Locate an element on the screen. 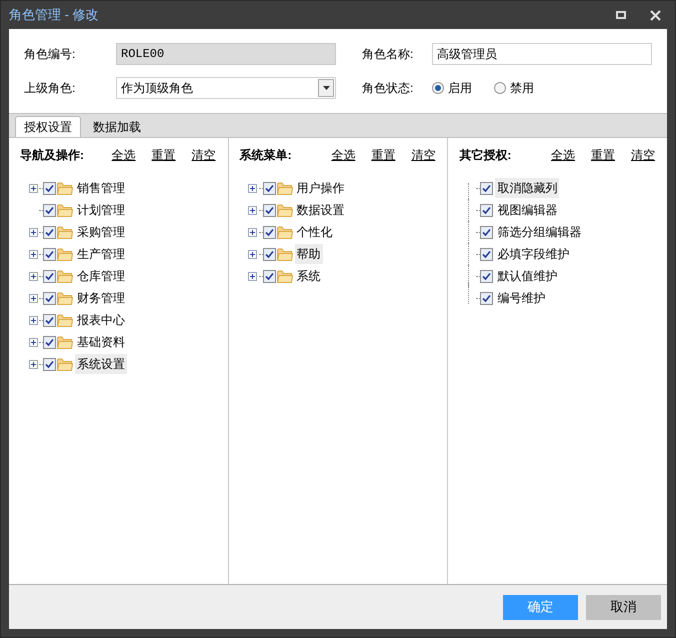 This screenshot has height=638, width=676. close-button is located at coordinates (655, 15).